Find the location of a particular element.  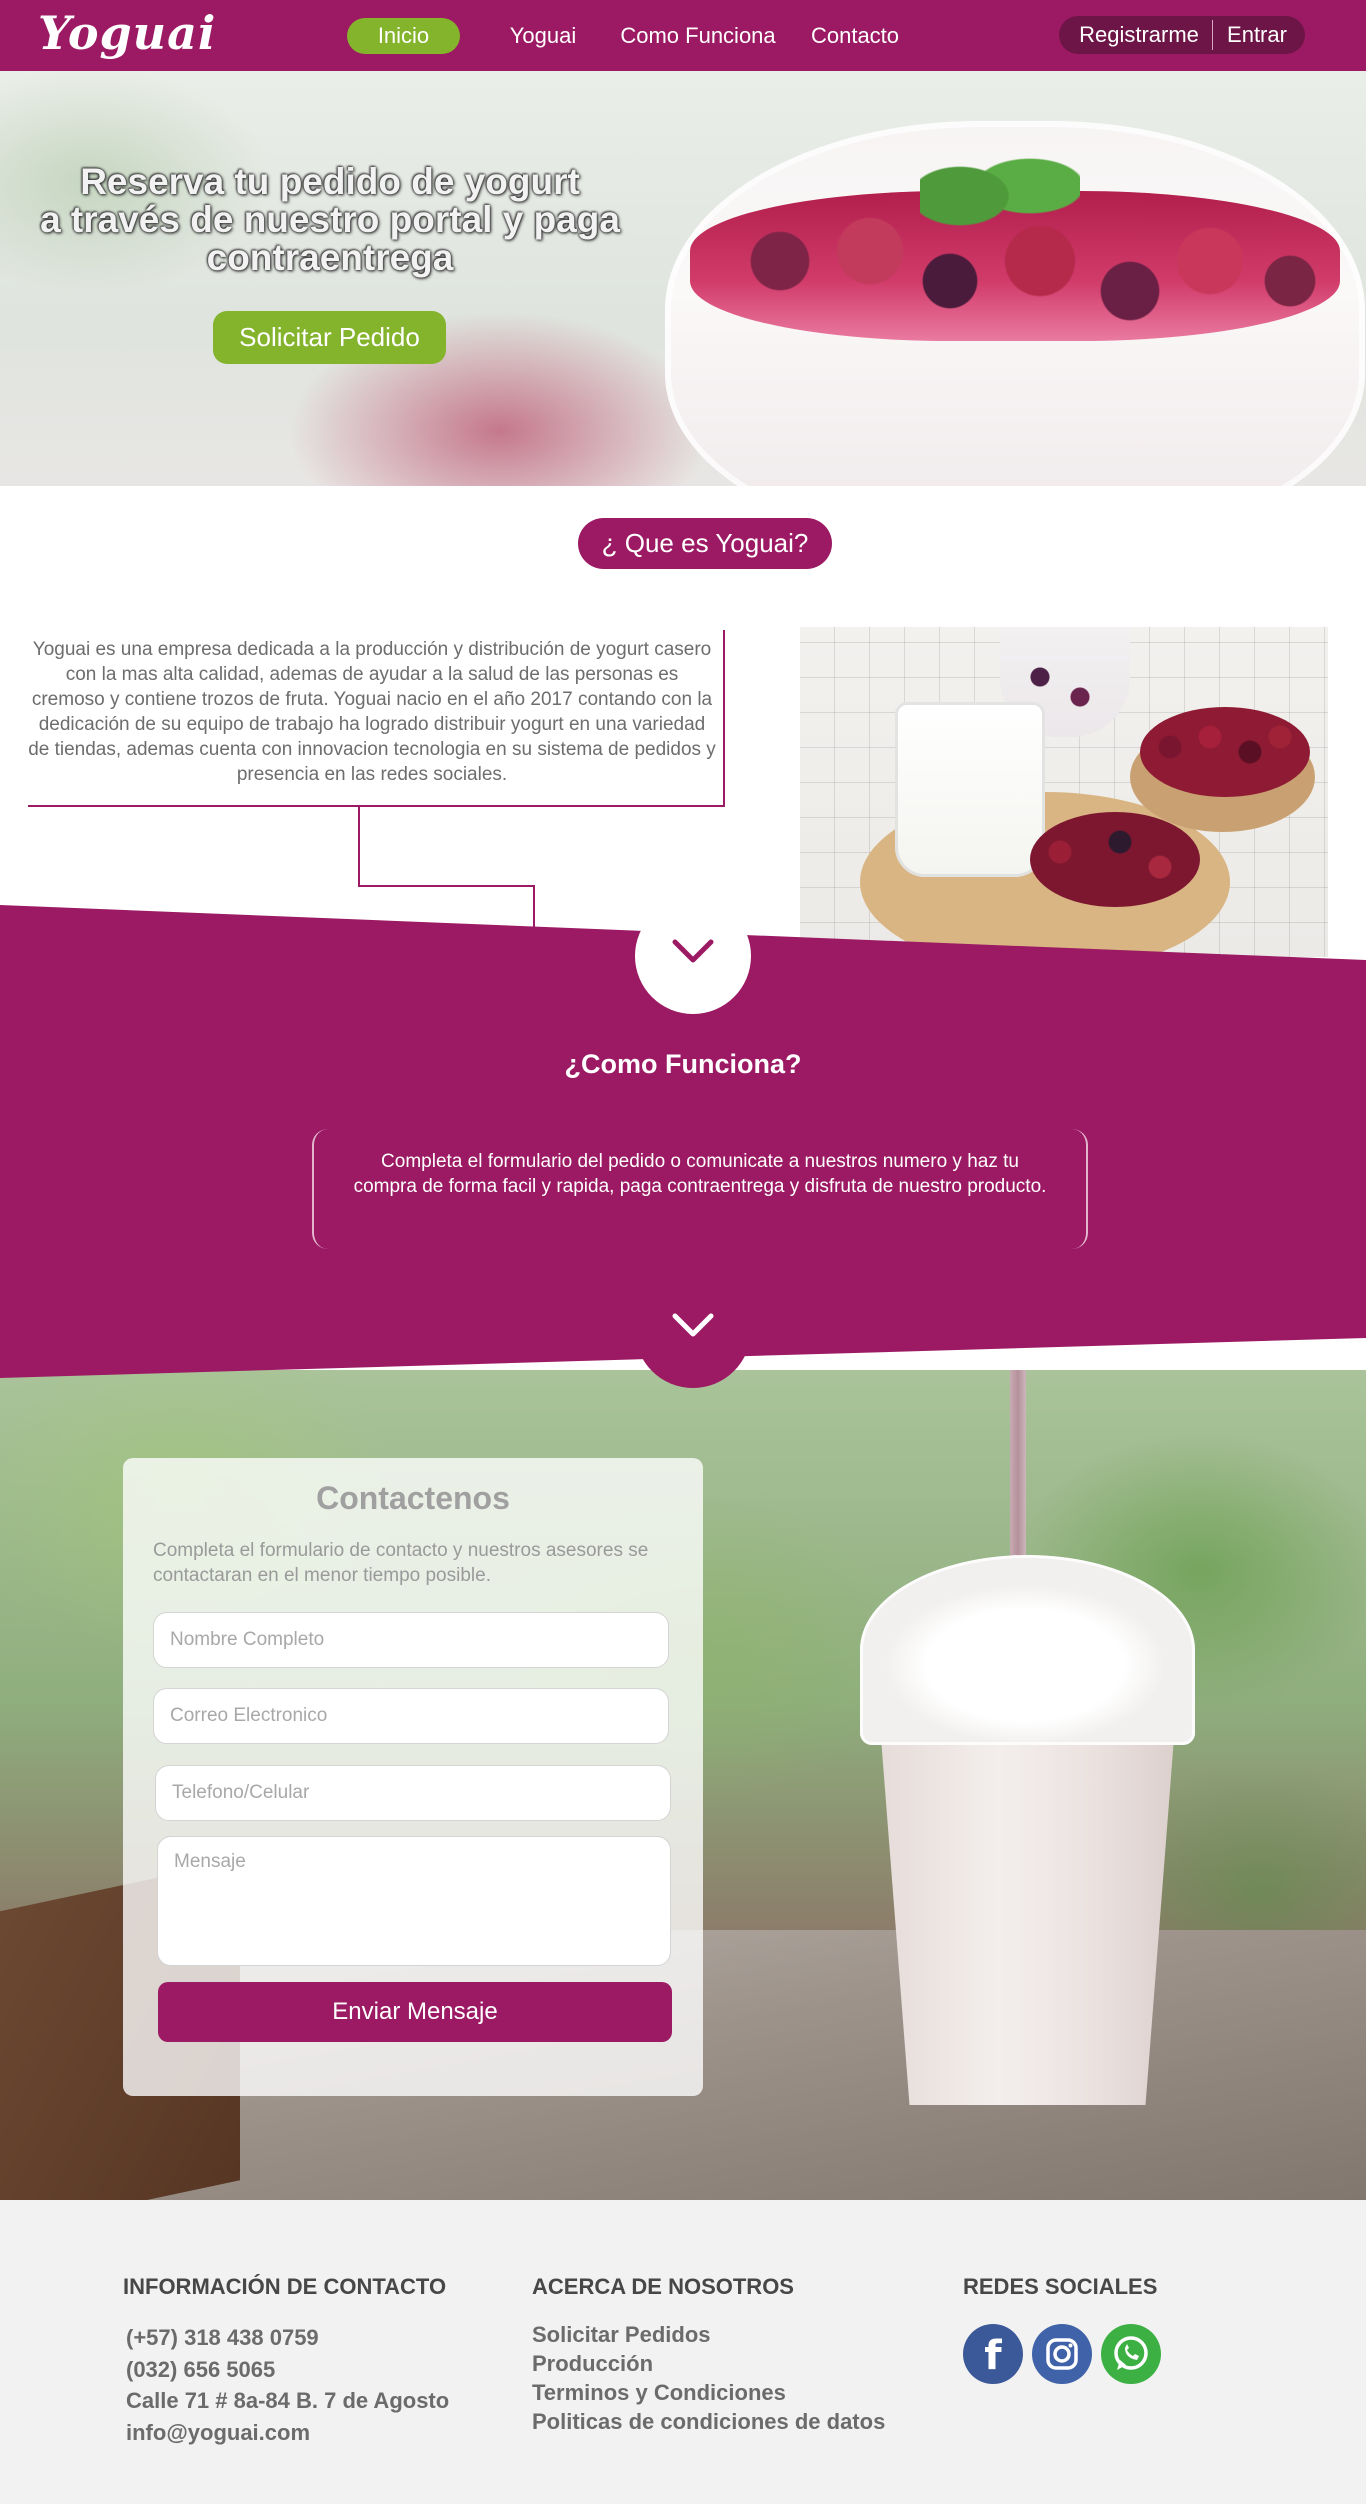

message-textarea is located at coordinates (414, 1901).